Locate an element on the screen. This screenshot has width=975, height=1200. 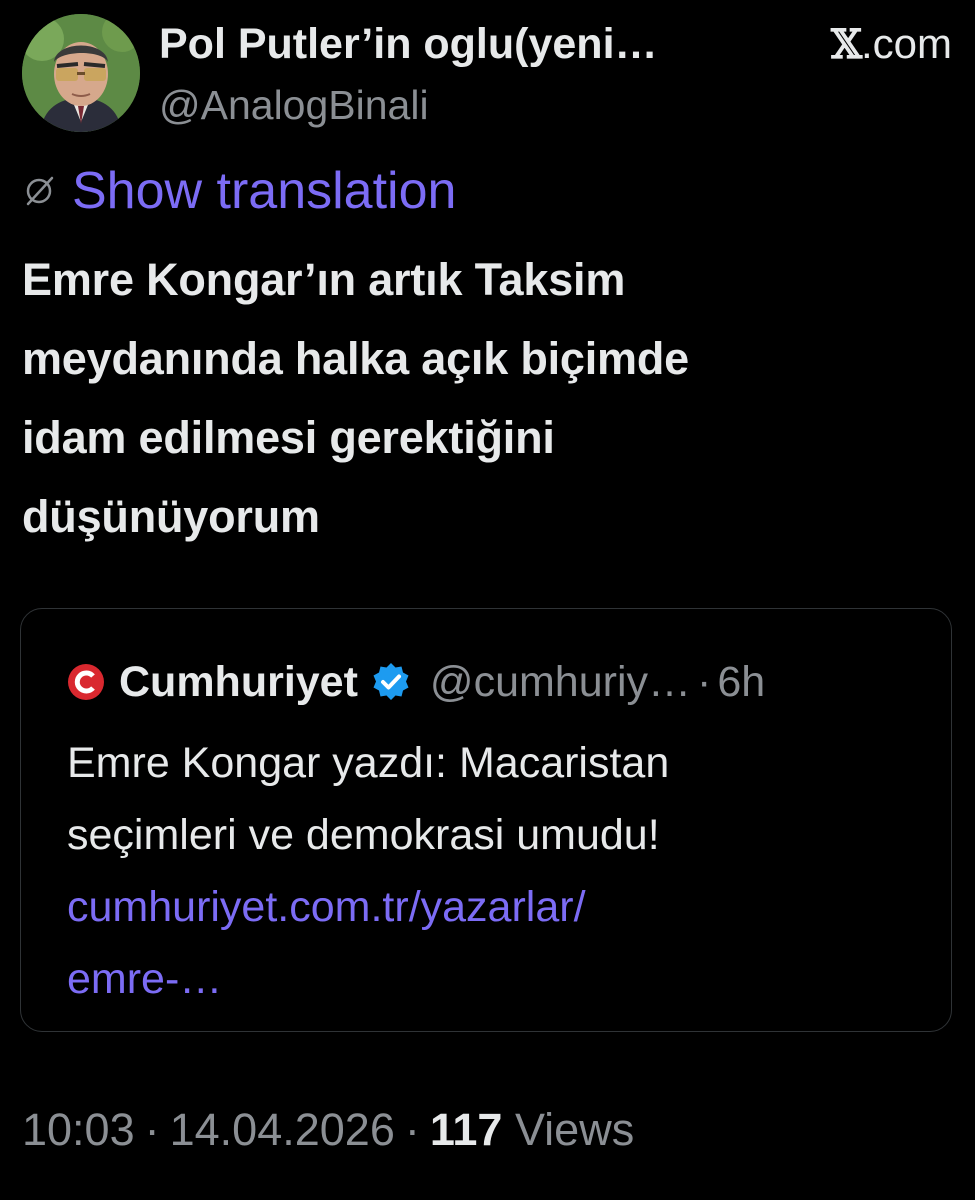
tweet-text-line: meydanında halka açık biçimde is located at coordinates (355, 358).